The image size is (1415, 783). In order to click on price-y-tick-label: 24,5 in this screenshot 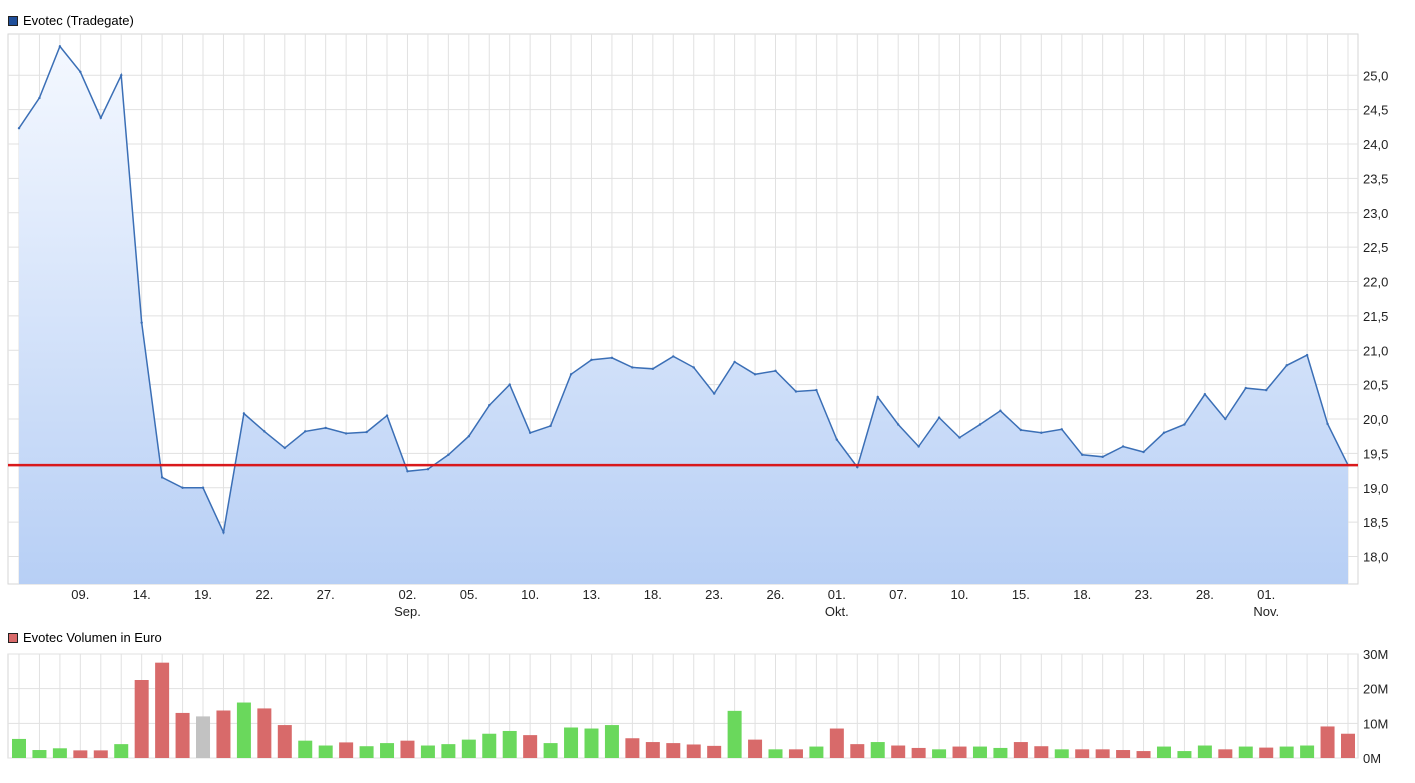, I will do `click(1375, 110)`.